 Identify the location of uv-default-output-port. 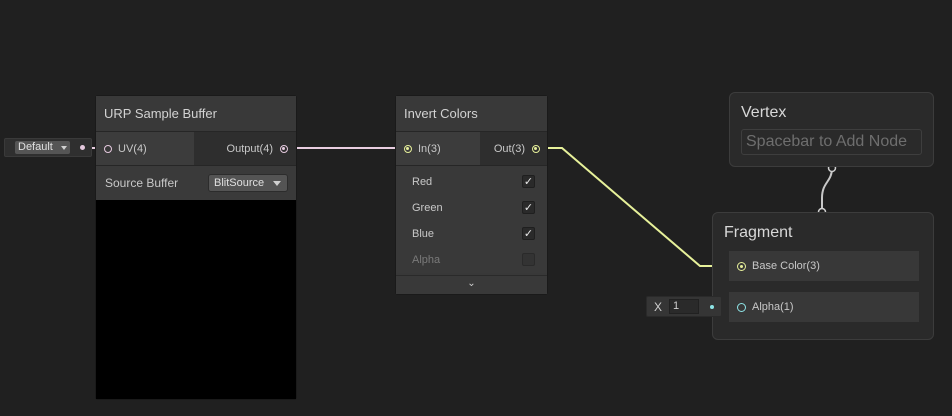
(82, 147).